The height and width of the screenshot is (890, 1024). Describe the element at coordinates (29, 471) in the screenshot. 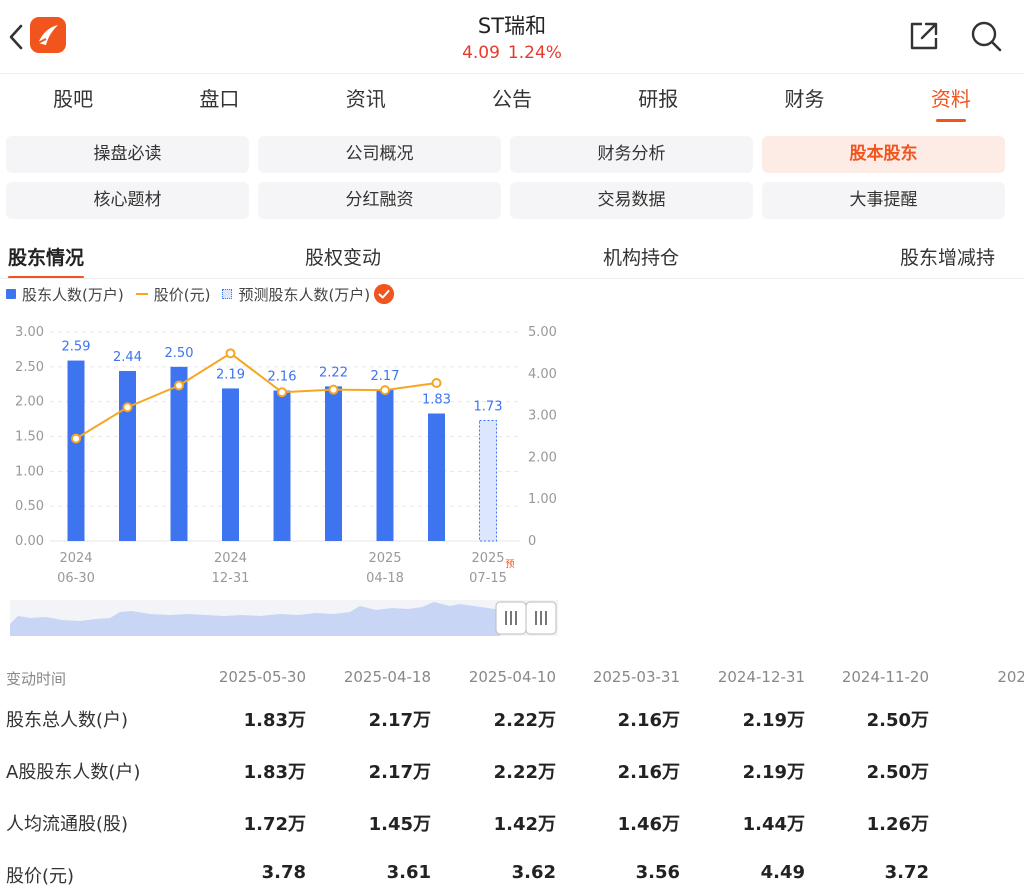

I see `y-tick-left: 1.00` at that location.